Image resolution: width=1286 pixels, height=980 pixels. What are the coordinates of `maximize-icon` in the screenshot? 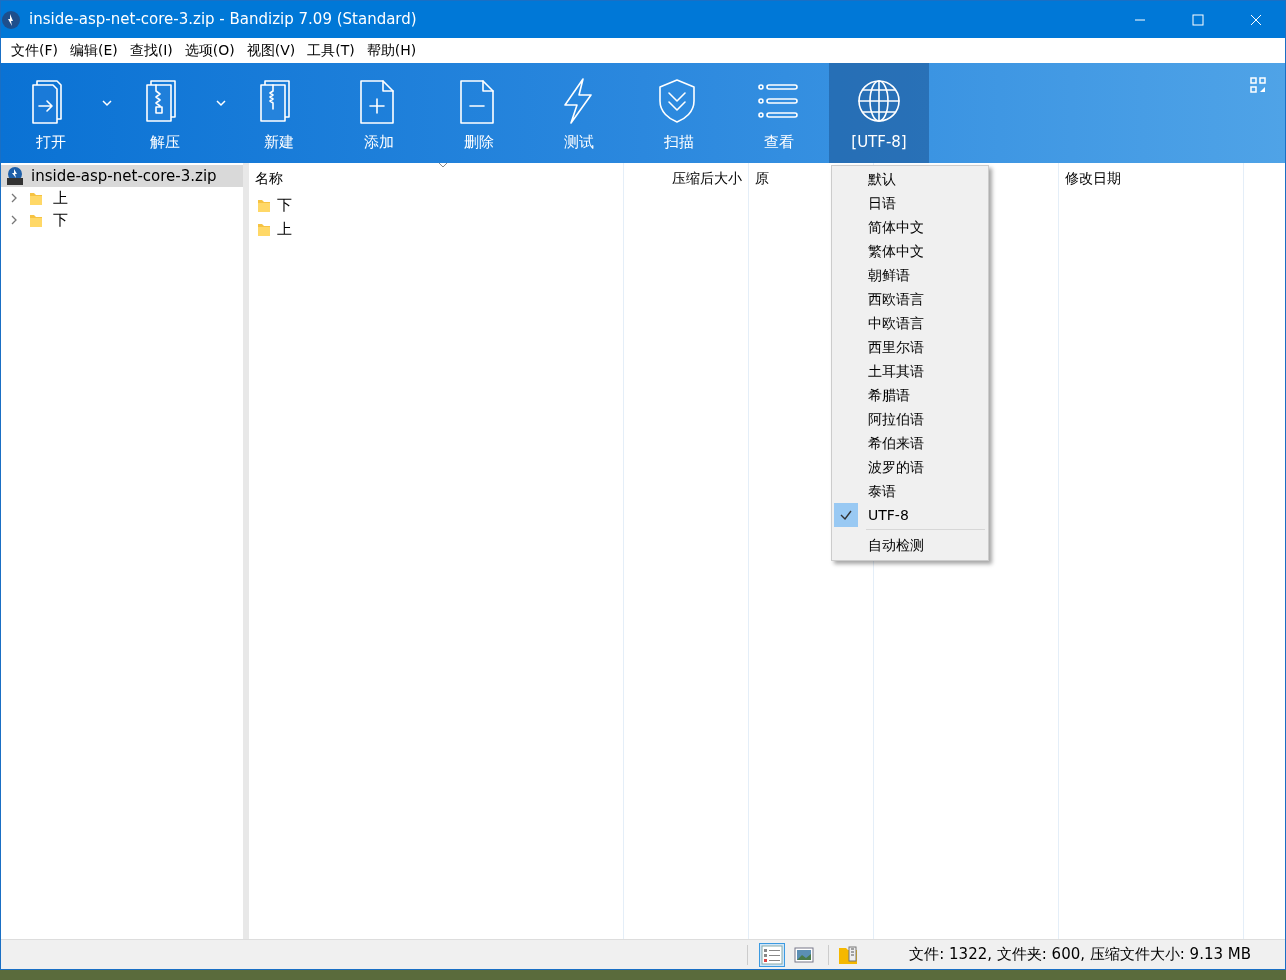 It's located at (1198, 19).